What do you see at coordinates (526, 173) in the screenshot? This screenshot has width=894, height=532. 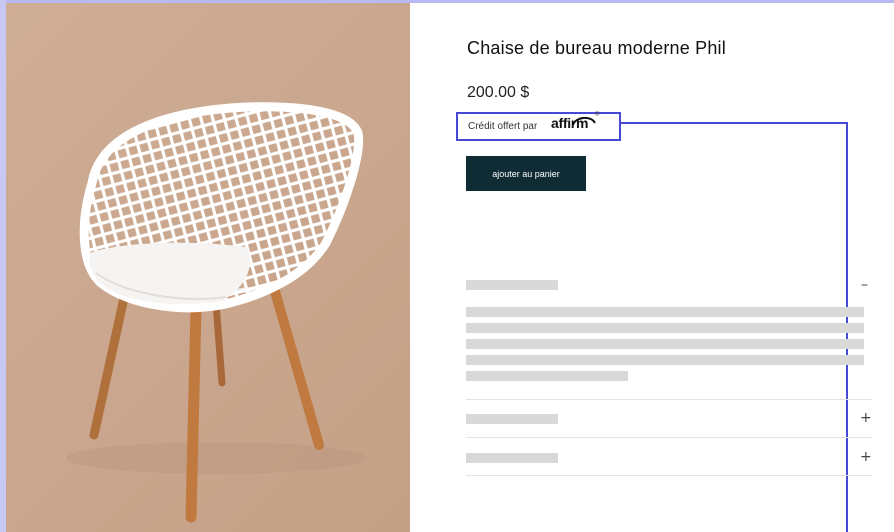 I see `add-to-cart-button: ajouter au panier` at bounding box center [526, 173].